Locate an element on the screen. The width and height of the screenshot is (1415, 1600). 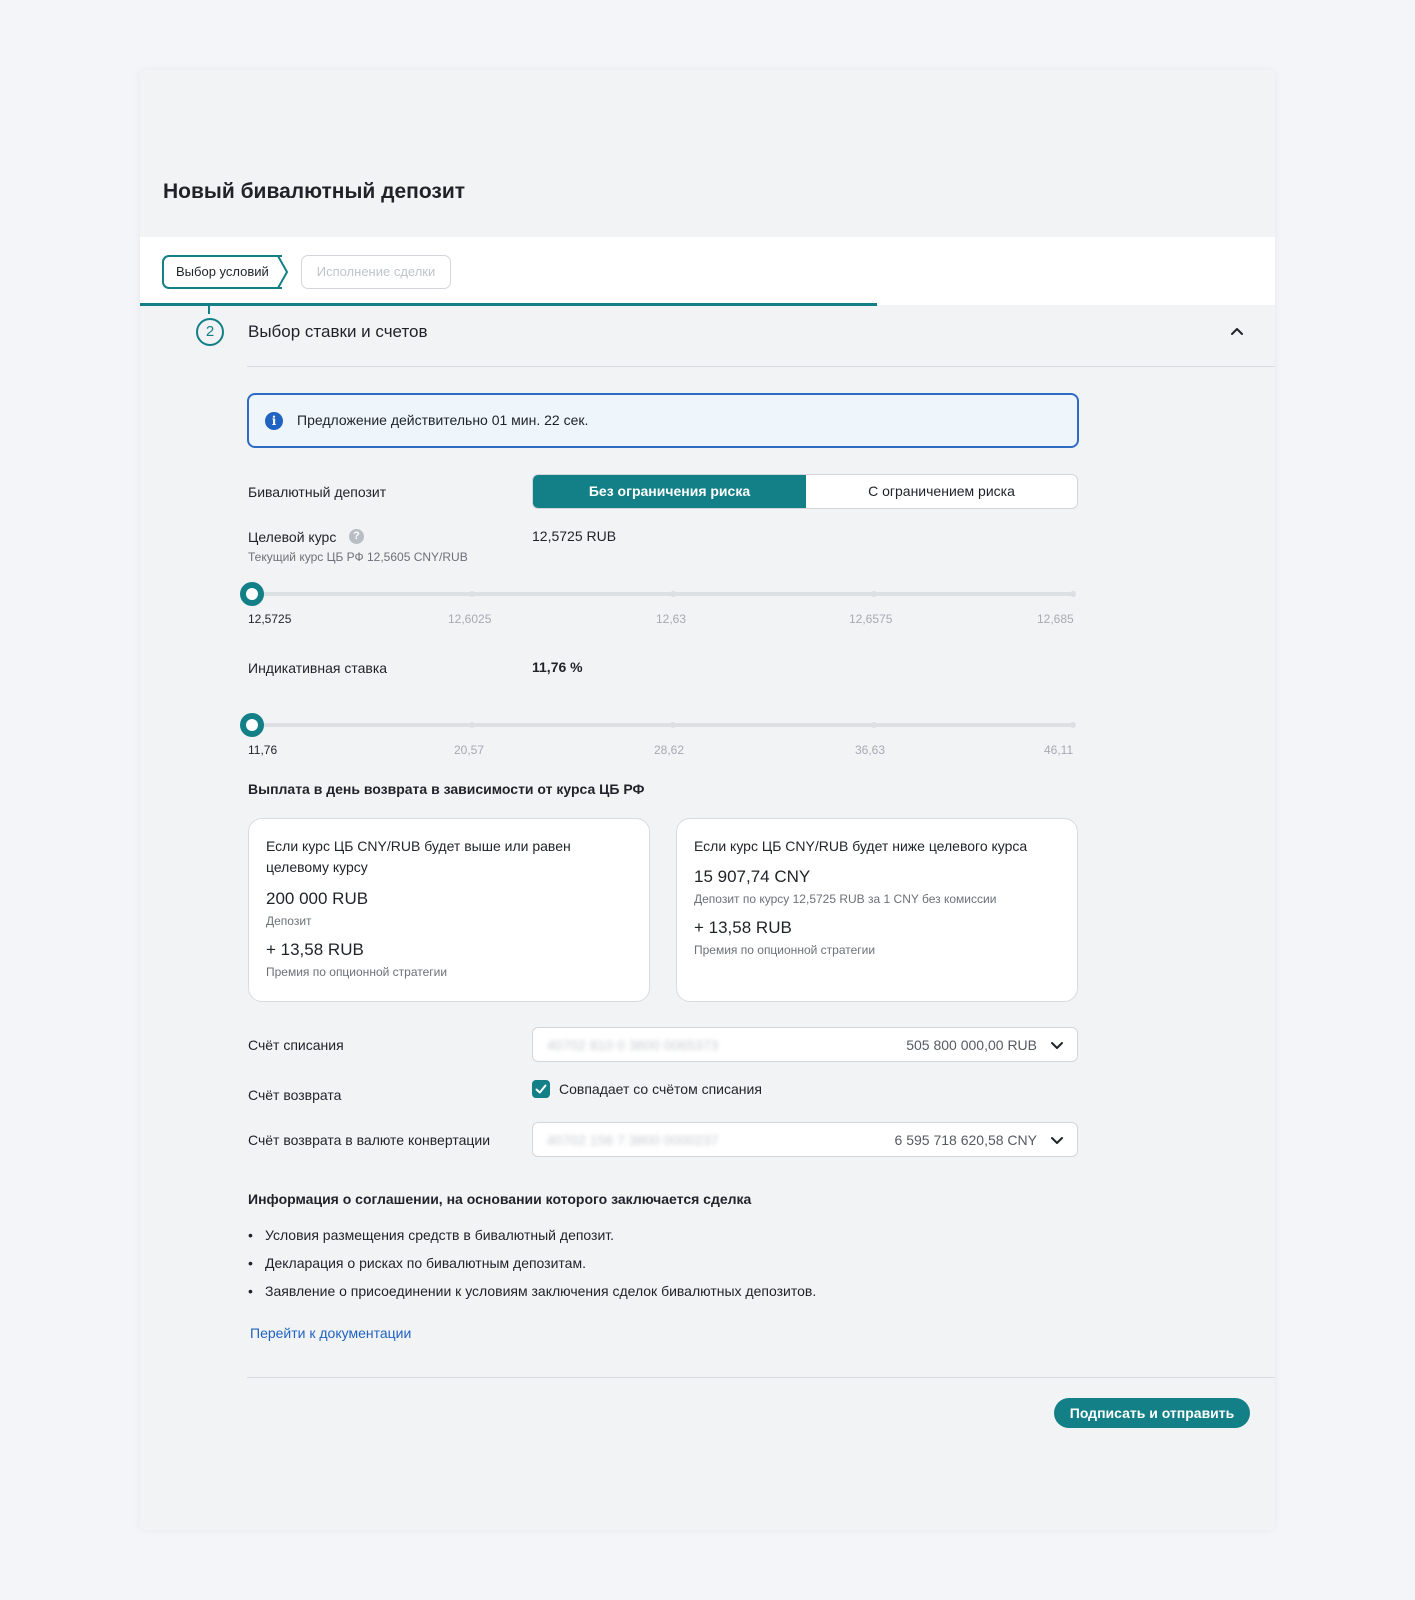
sign-and-send-button: Подписать и отправить is located at coordinates (1152, 1413).